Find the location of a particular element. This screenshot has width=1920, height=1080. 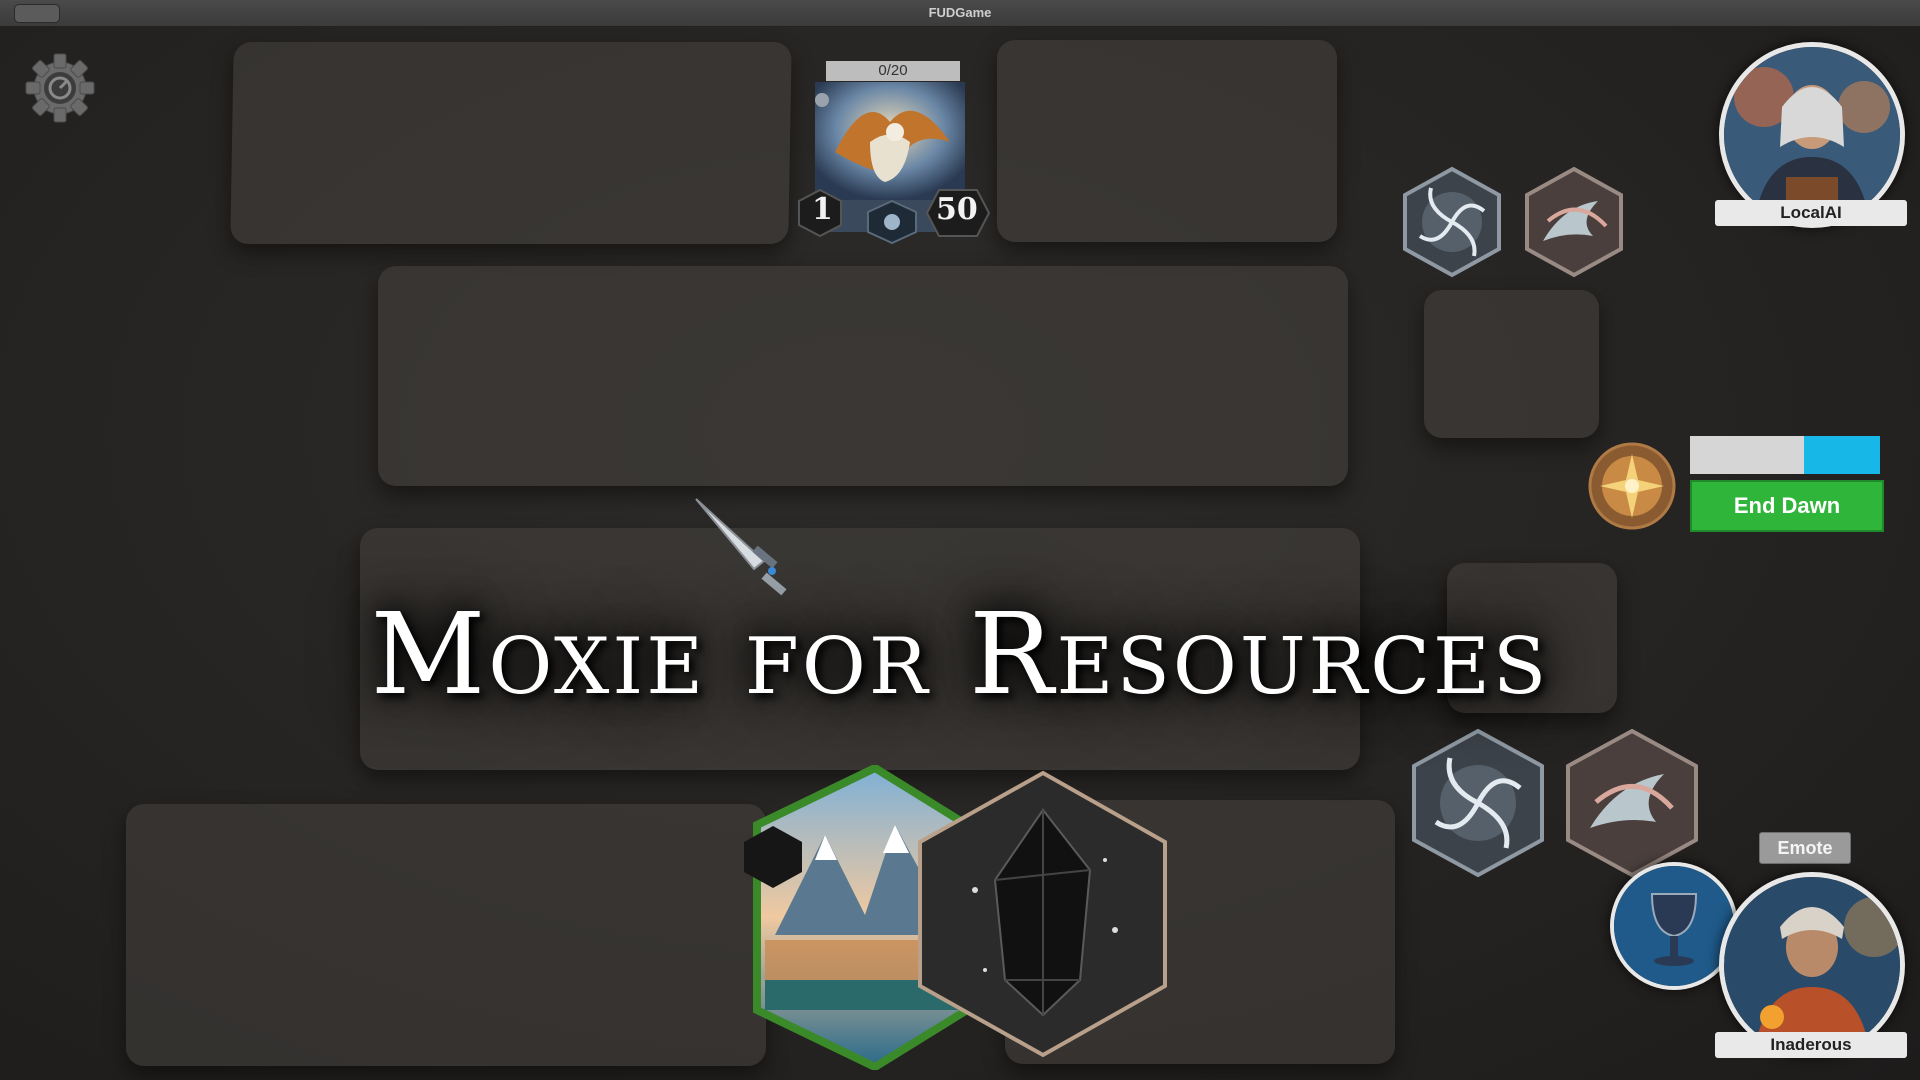

player-avatar is located at coordinates (1812, 965).